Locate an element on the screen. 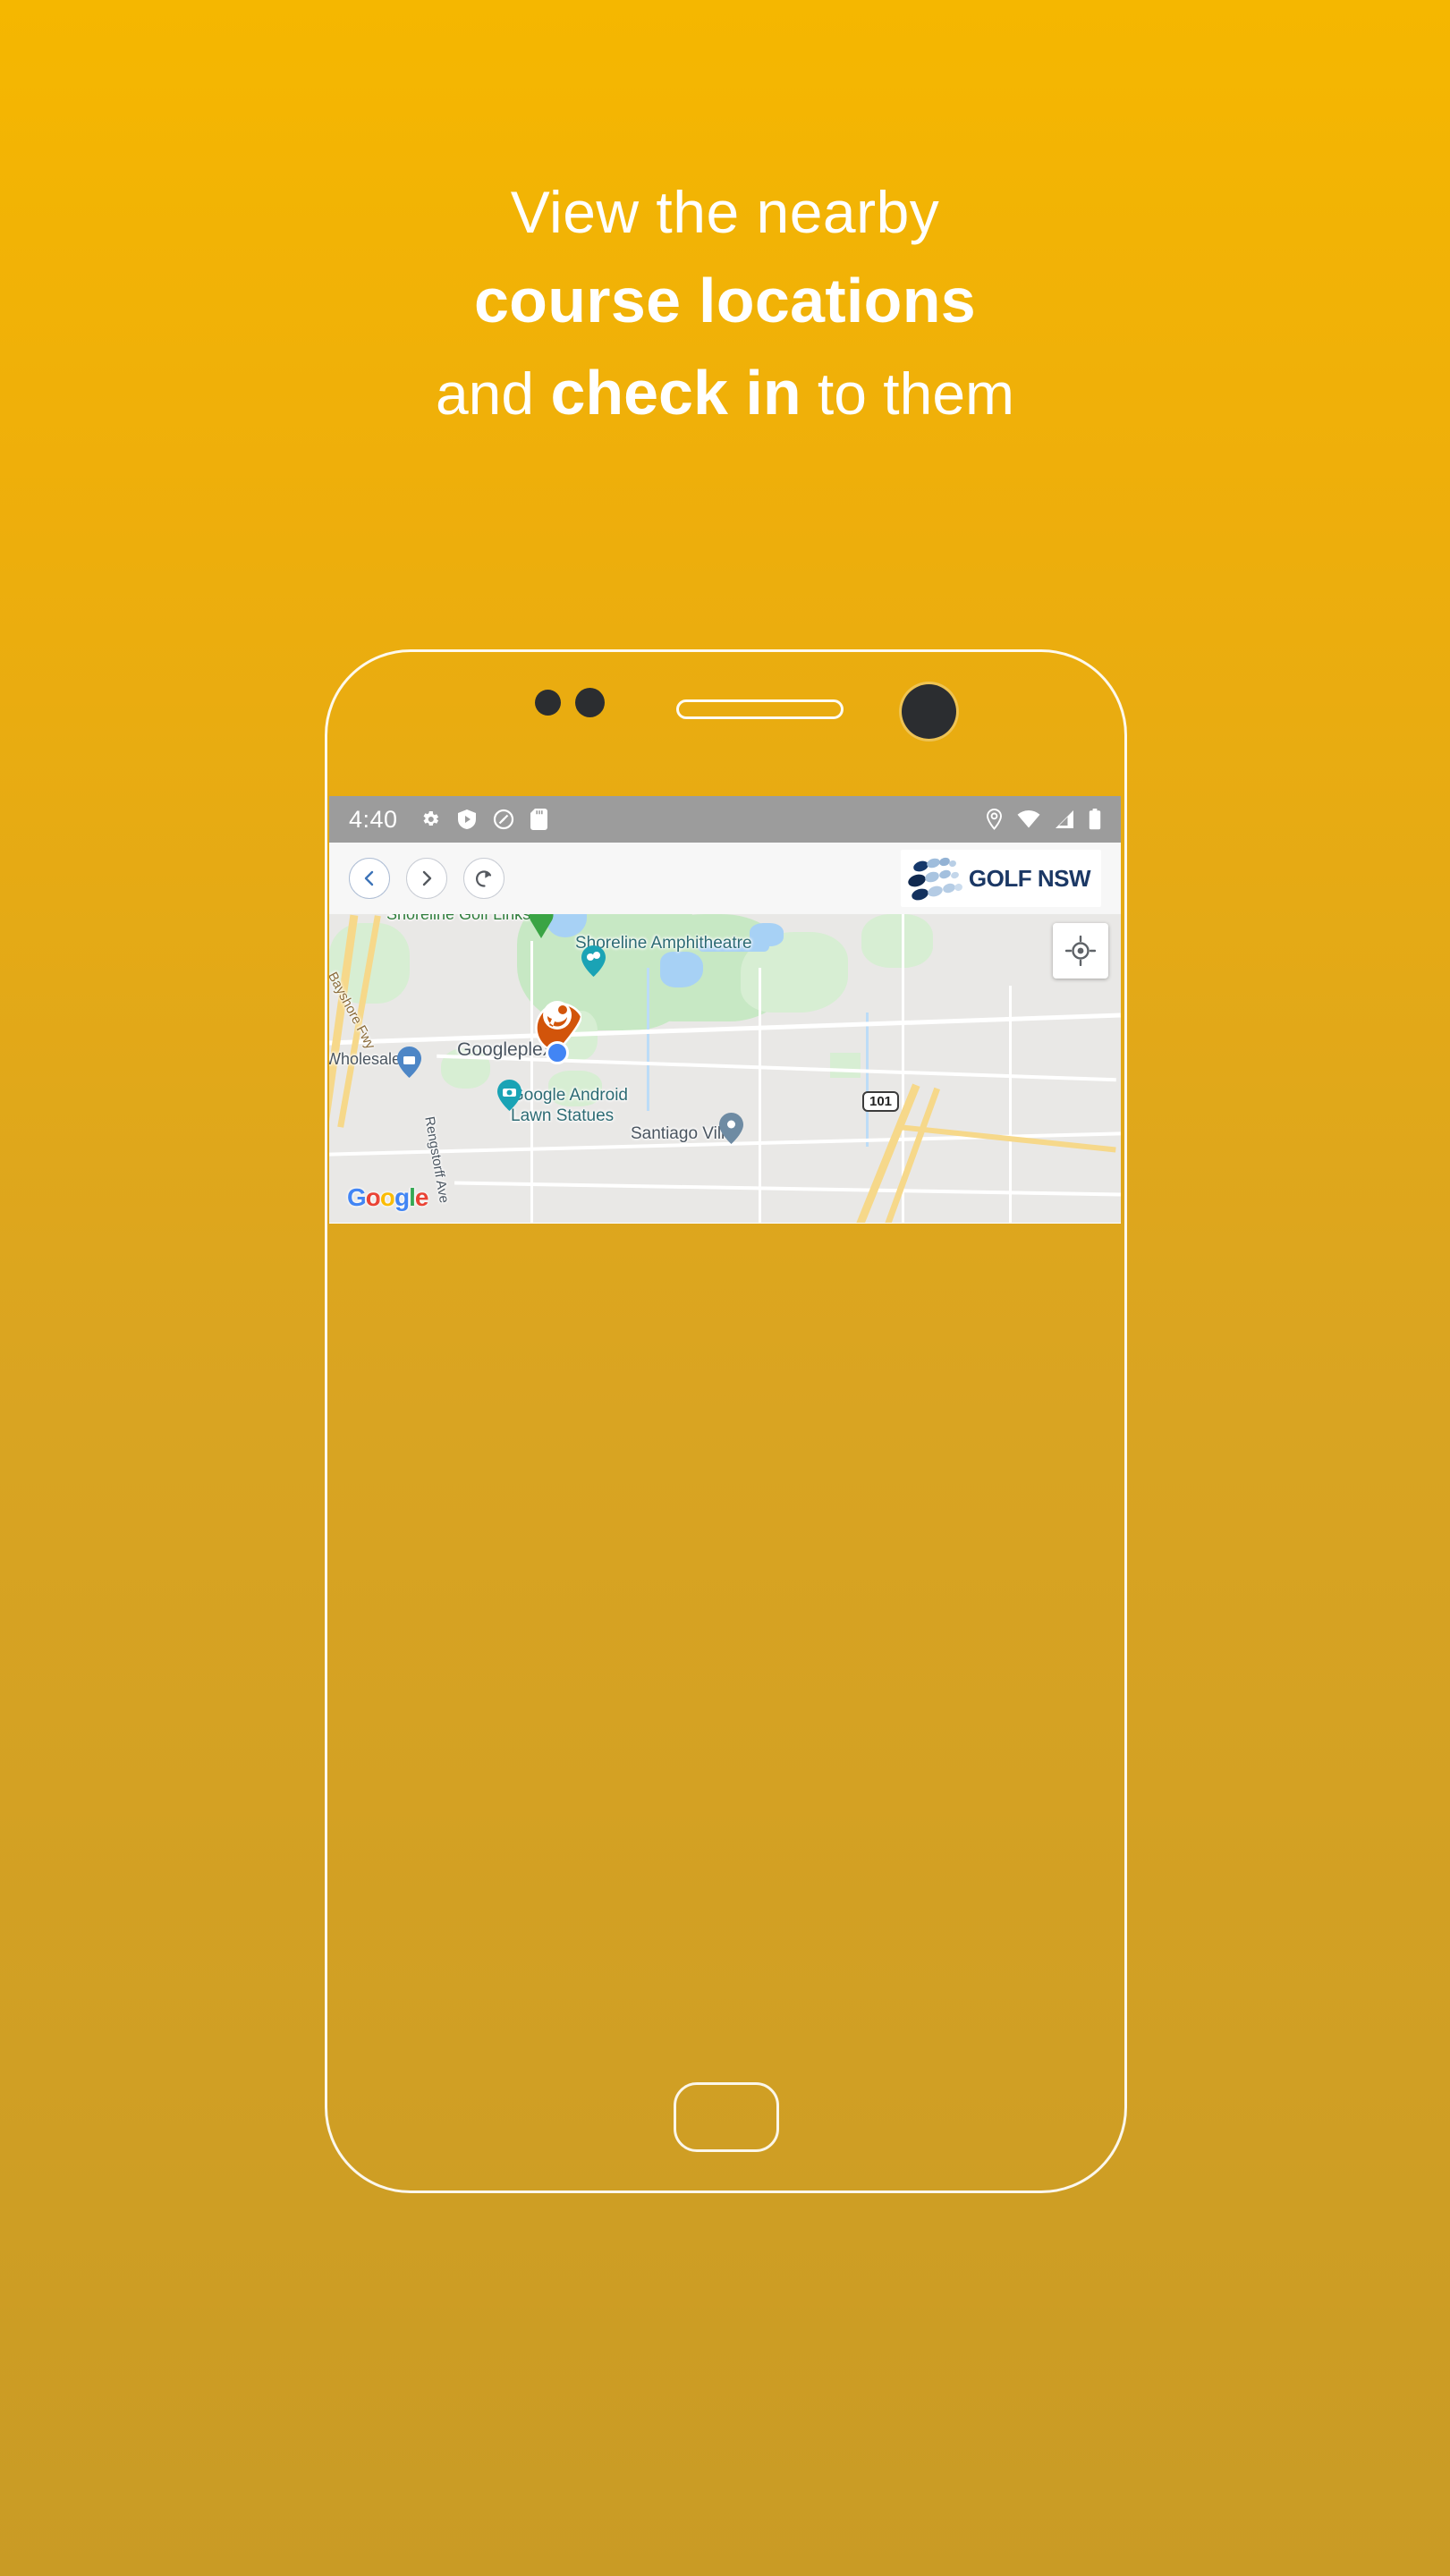 The height and width of the screenshot is (2576, 1450). headline-line-2: course locations is located at coordinates (725, 300).